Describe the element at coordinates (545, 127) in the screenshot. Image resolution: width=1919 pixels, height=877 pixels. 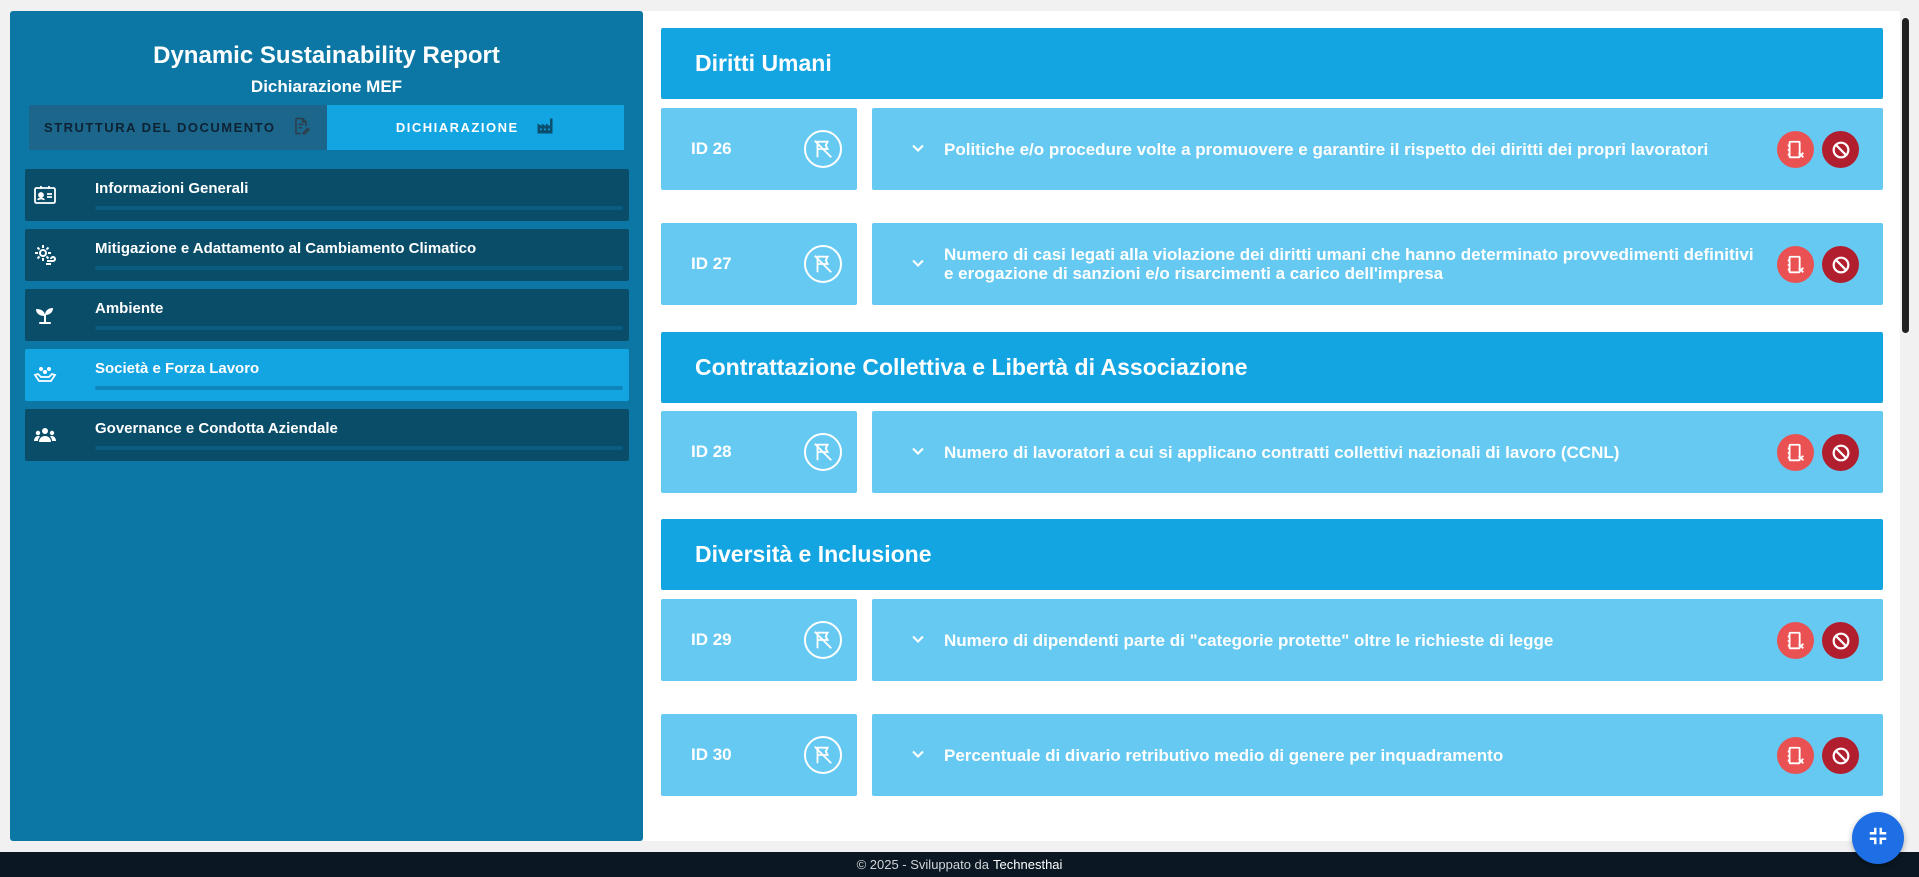
I see `factory-icon` at that location.